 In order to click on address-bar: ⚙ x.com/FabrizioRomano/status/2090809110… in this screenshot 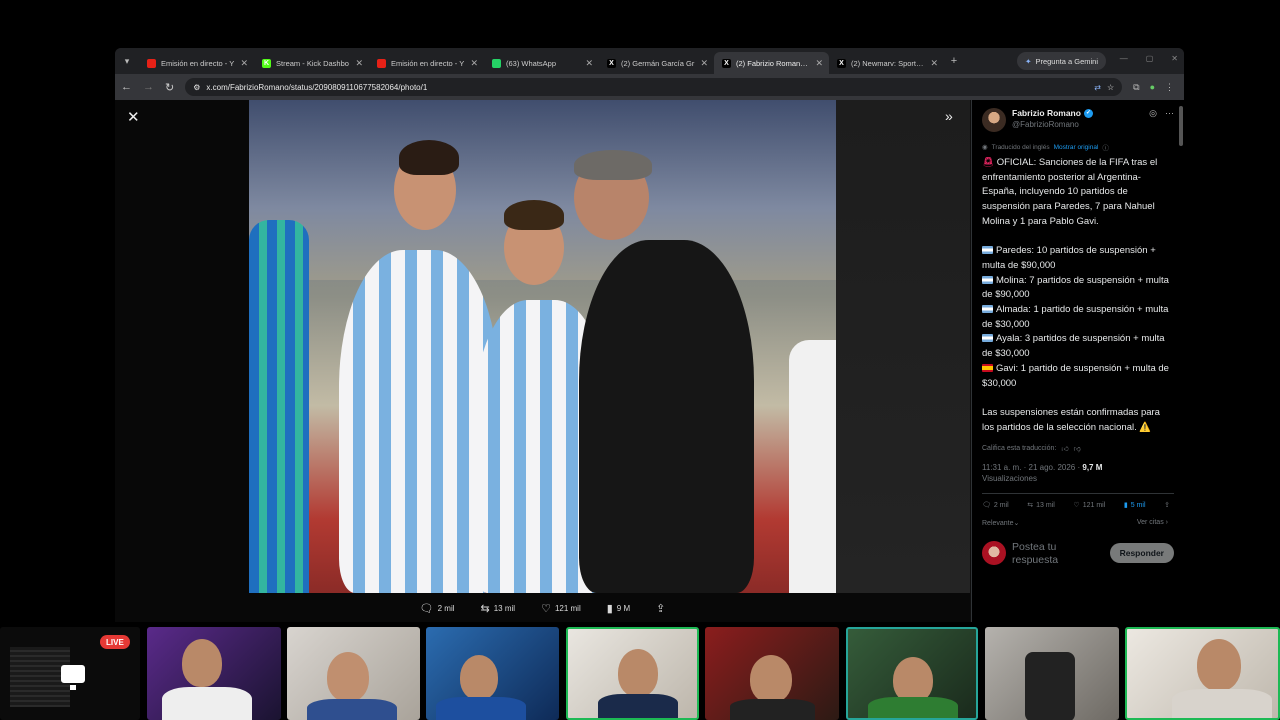, I will do `click(654, 87)`.